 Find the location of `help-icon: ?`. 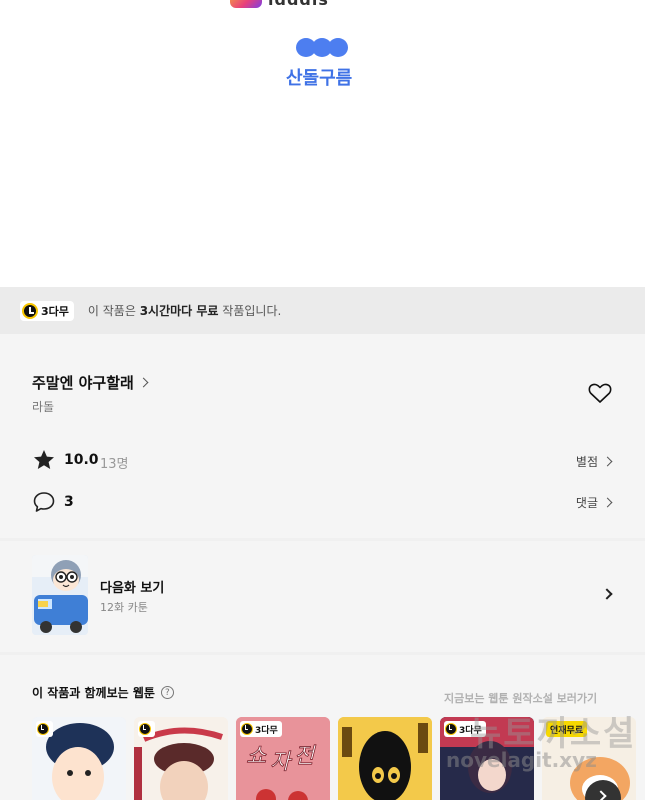

help-icon: ? is located at coordinates (167, 692).